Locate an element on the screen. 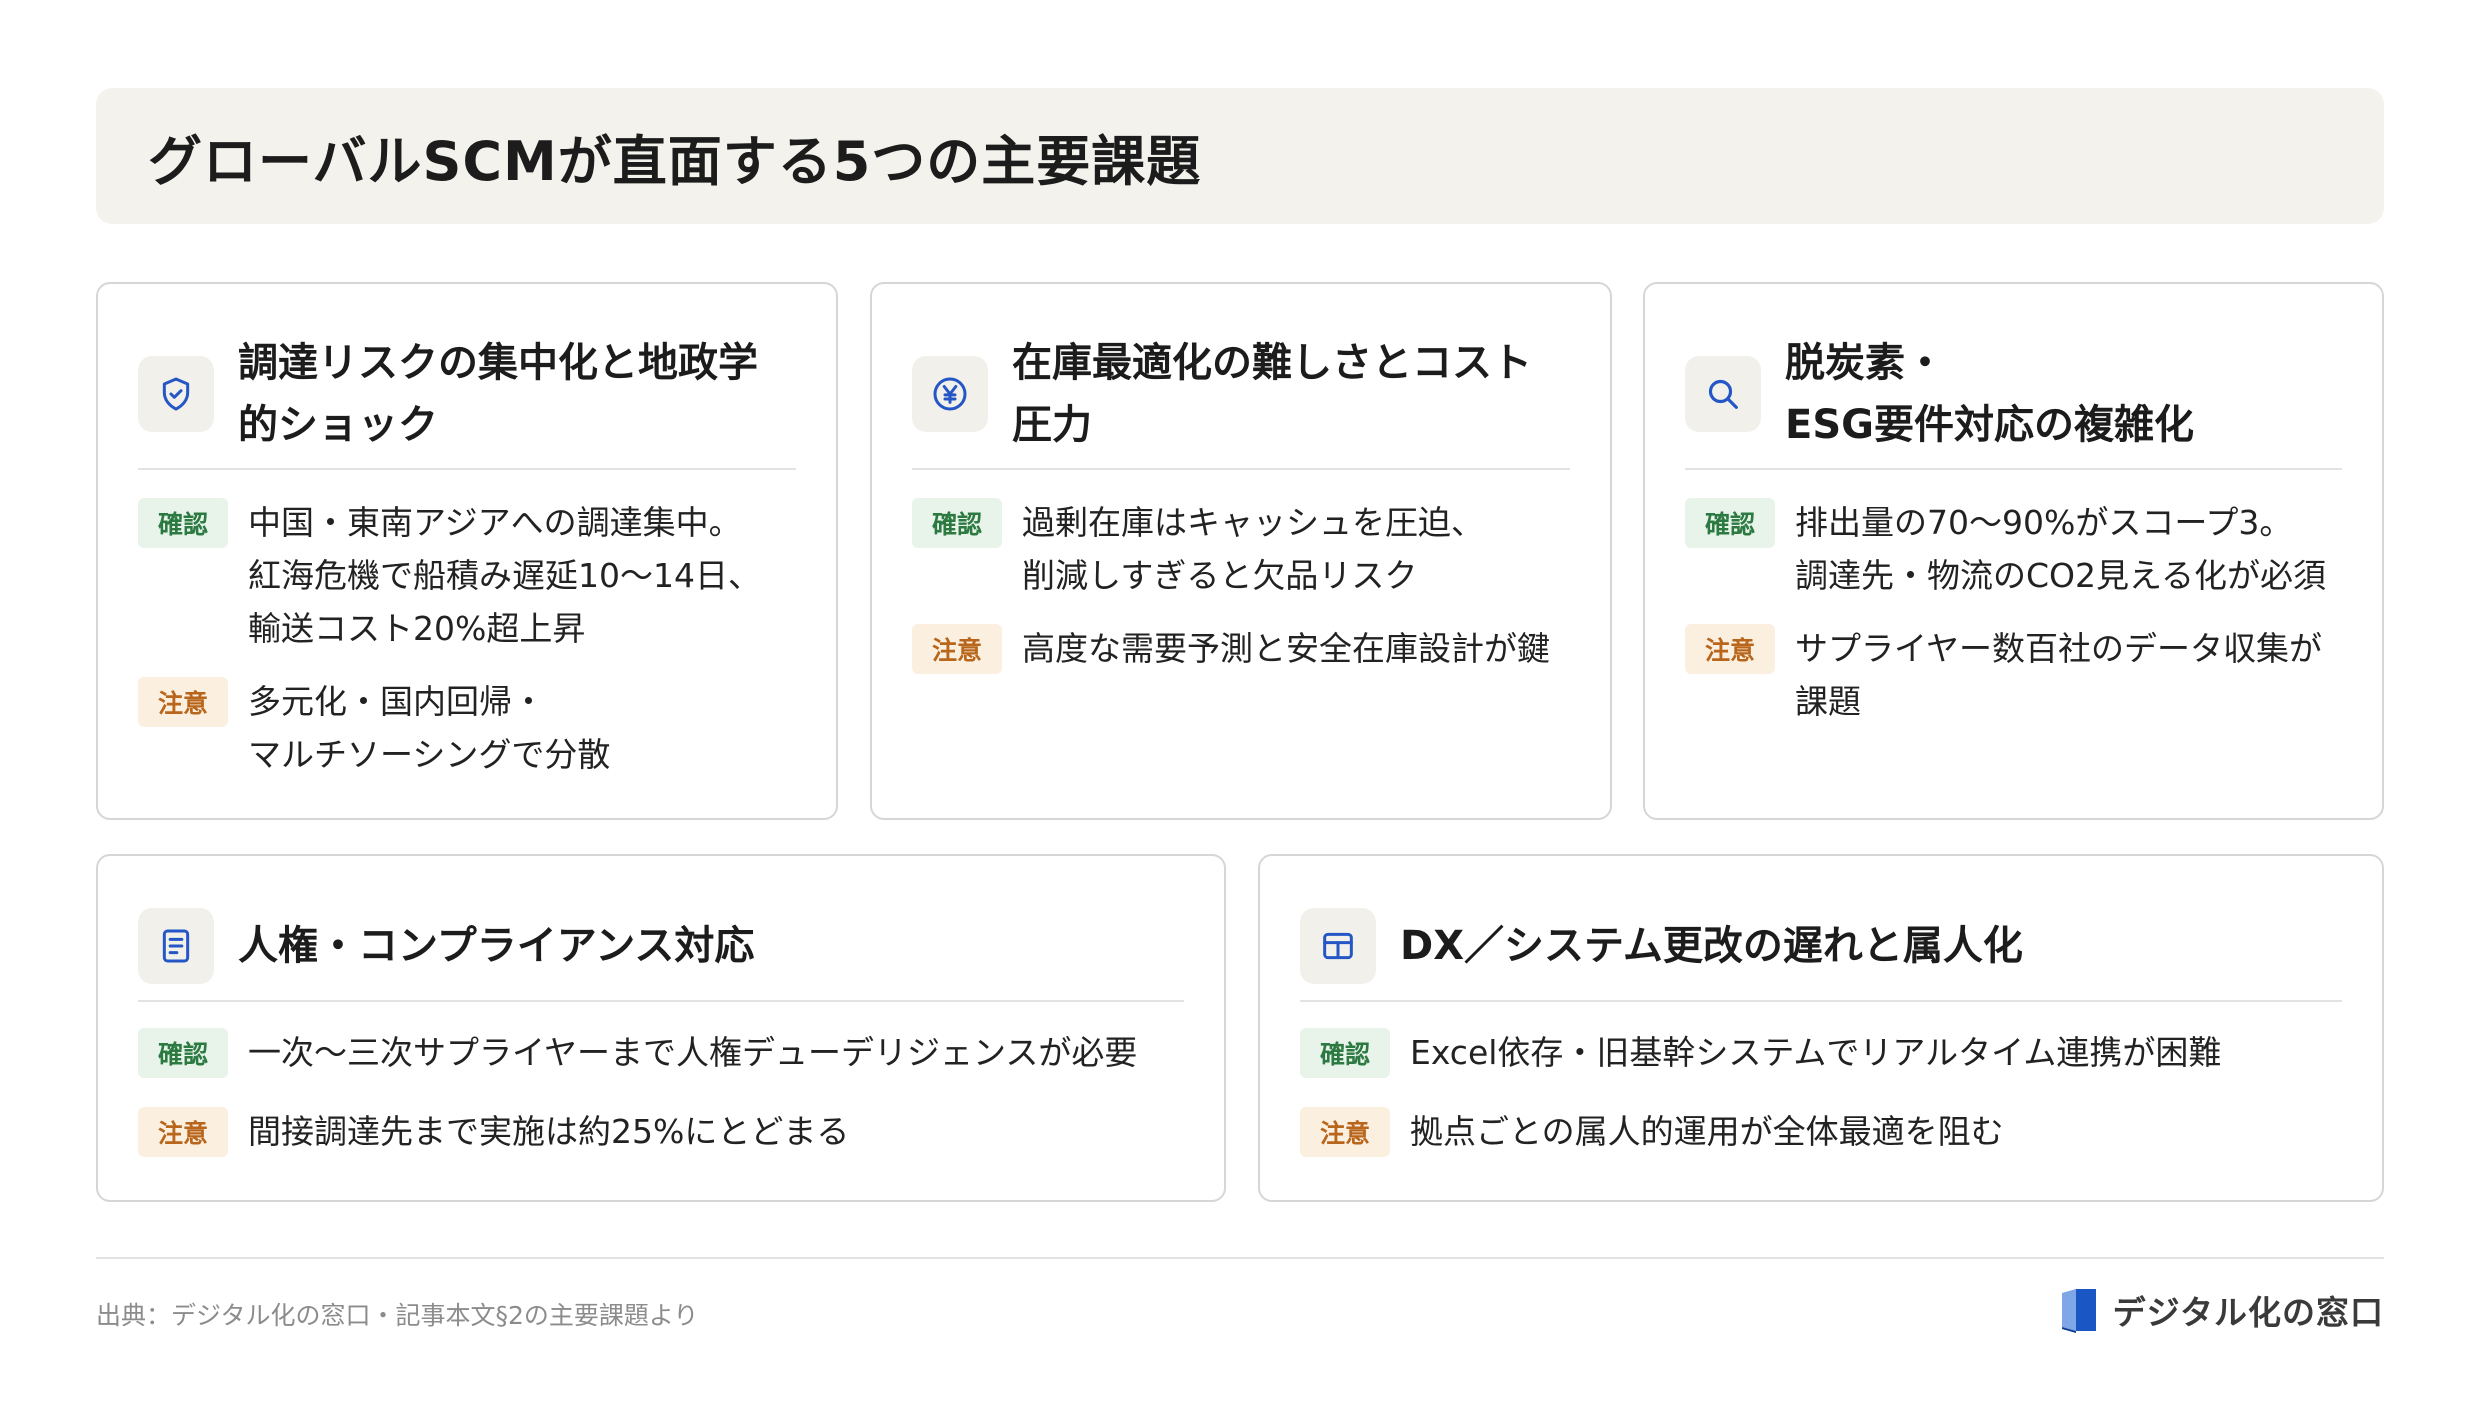  brand-logo: デジタル化の窓口 is located at coordinates (2221, 1310).